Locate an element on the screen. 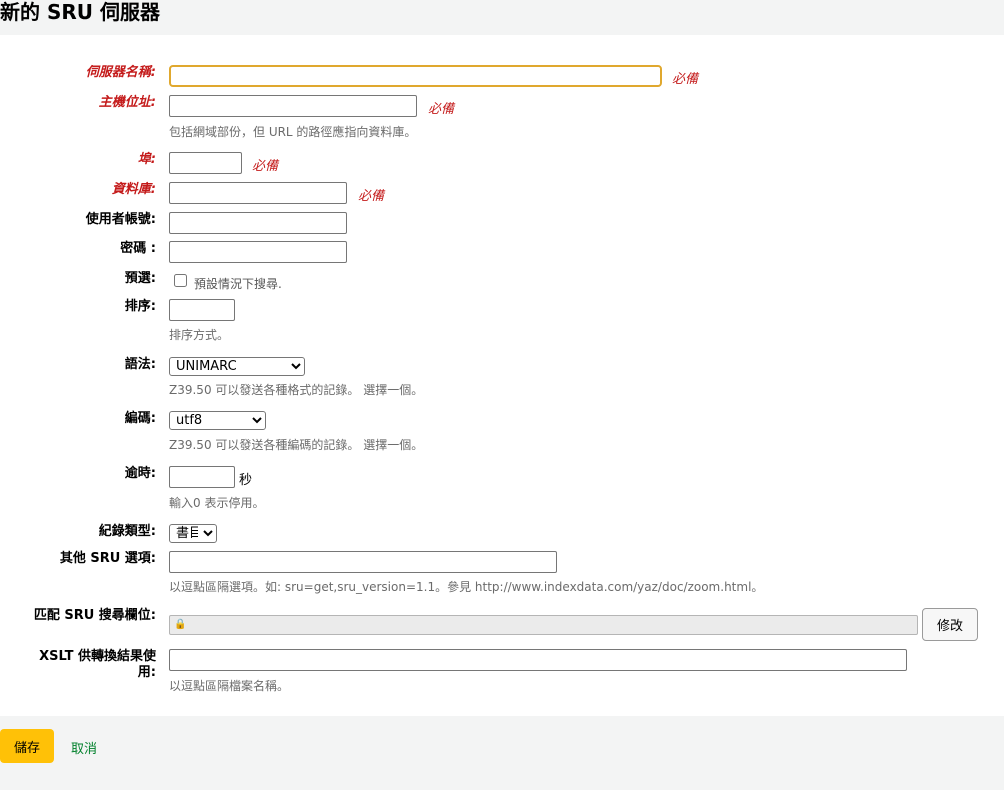 Image resolution: width=1004 pixels, height=790 pixels. syntax-select: UNIMARC is located at coordinates (237, 366).